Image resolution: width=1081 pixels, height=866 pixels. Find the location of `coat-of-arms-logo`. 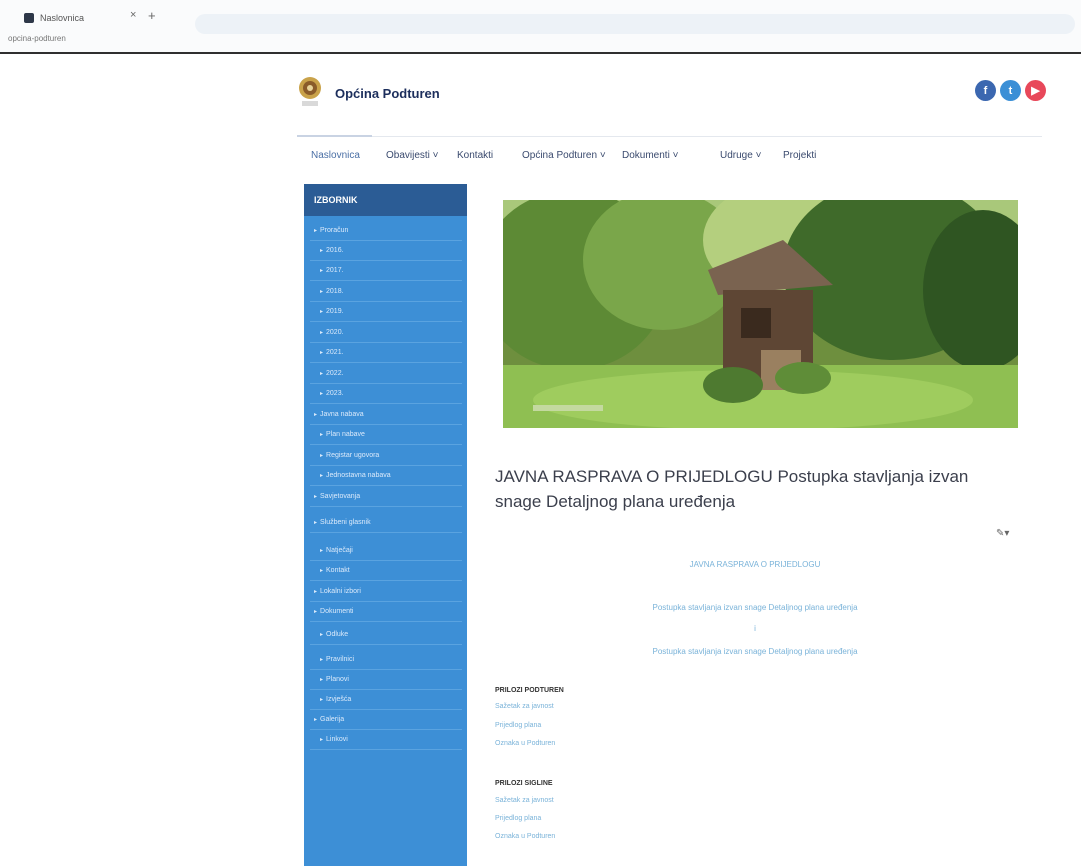

coat-of-arms-logo is located at coordinates (310, 92).